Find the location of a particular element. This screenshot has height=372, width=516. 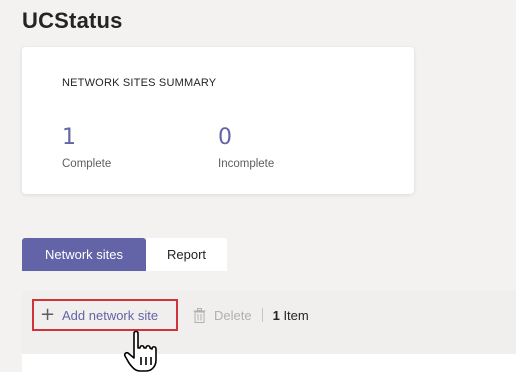

add-network-site-label: Add network site is located at coordinates (110, 315).